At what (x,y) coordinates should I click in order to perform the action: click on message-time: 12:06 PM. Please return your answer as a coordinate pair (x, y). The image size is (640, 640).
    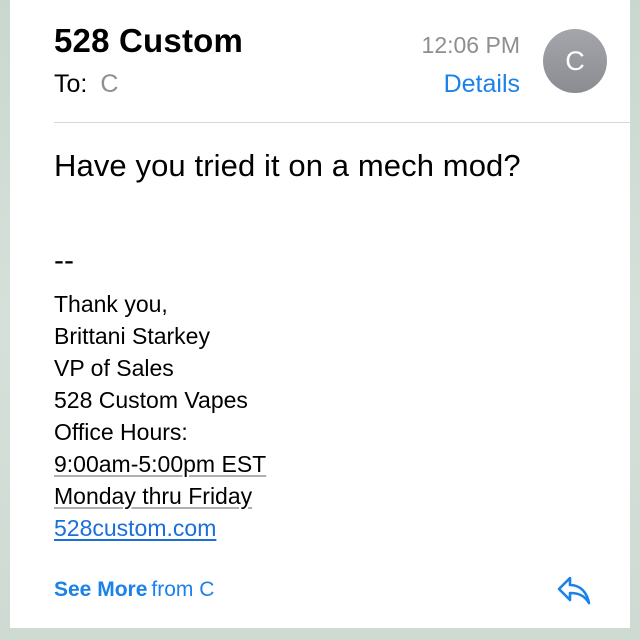
    Looking at the image, I should click on (470, 45).